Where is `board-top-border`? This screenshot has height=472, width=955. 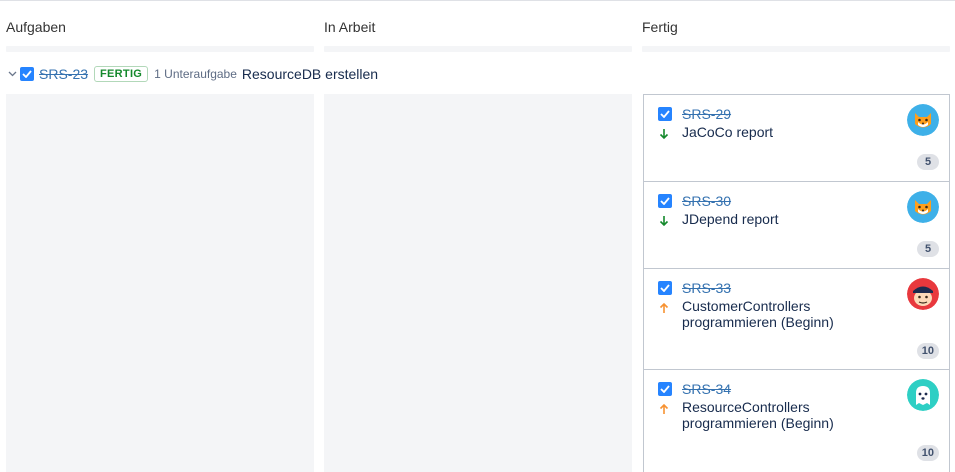 board-top-border is located at coordinates (477, 0).